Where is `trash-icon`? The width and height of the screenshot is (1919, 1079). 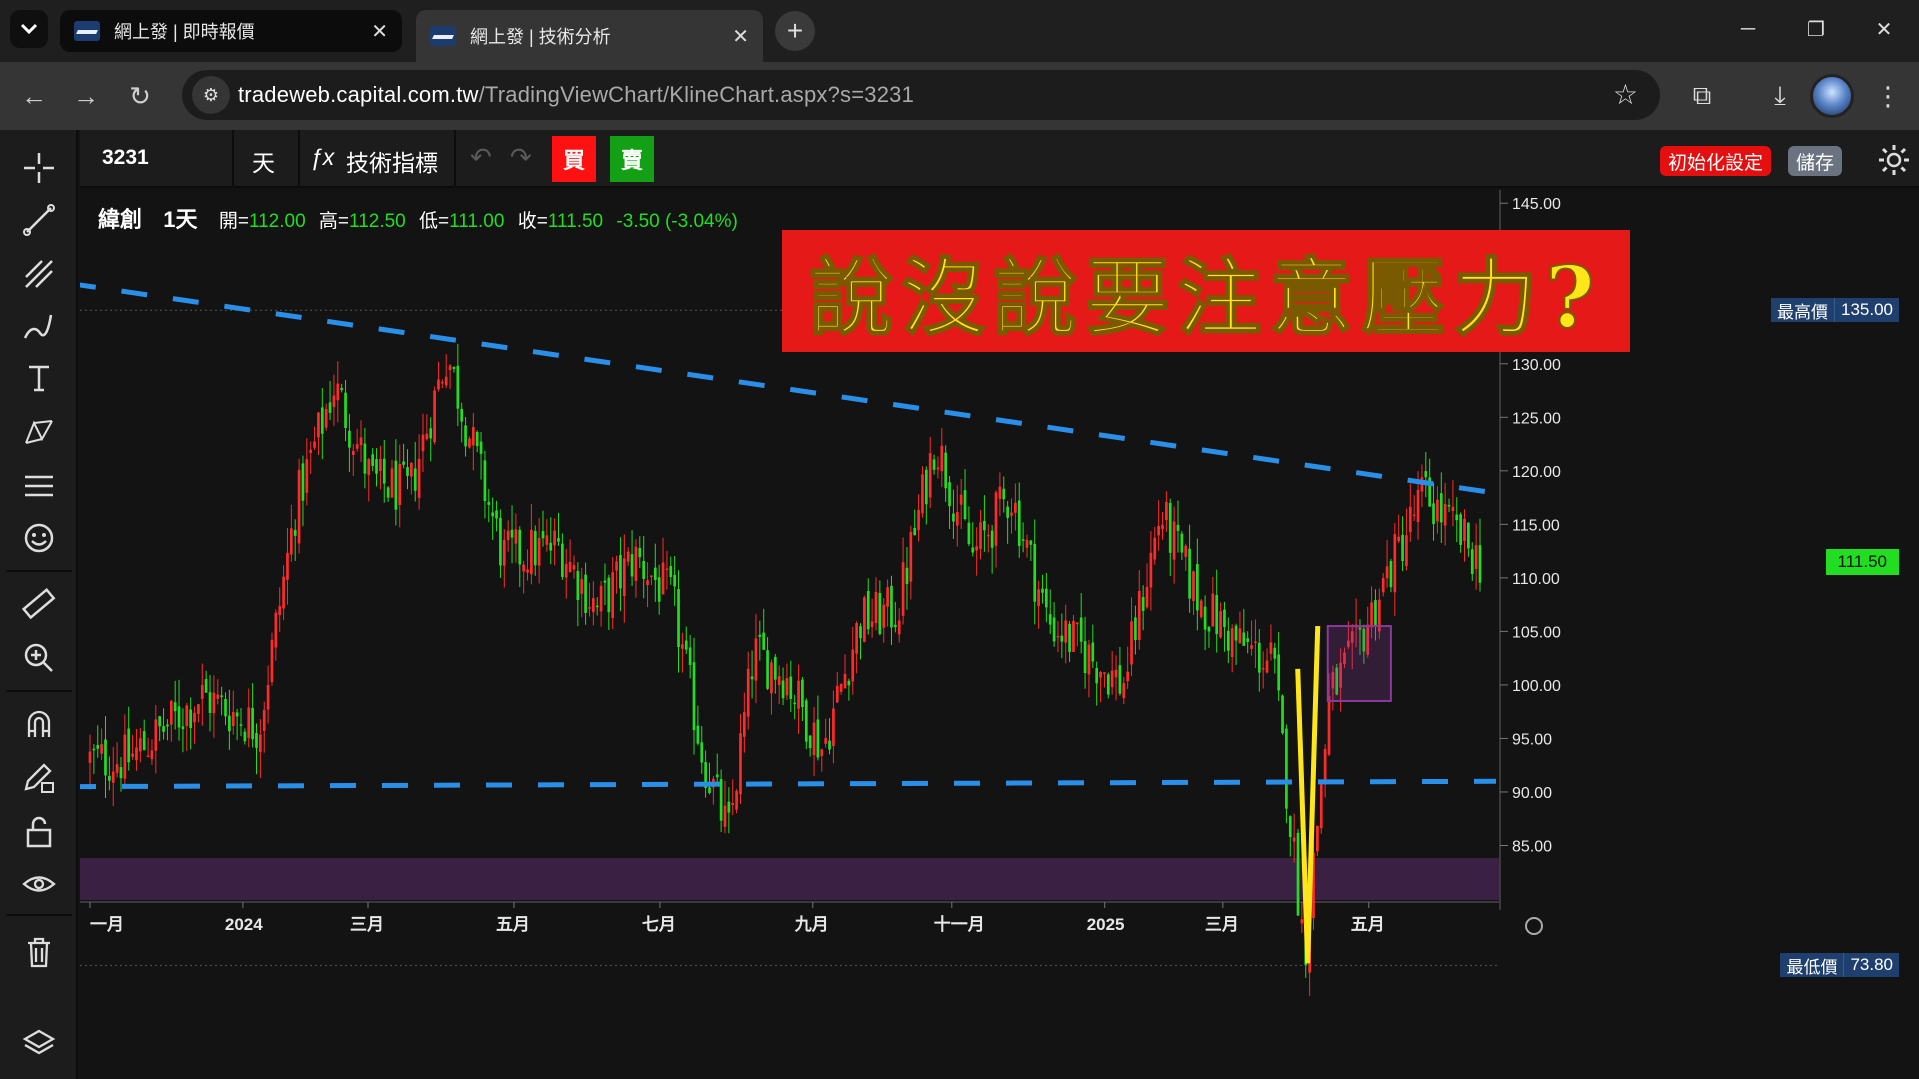
trash-icon is located at coordinates (39, 952).